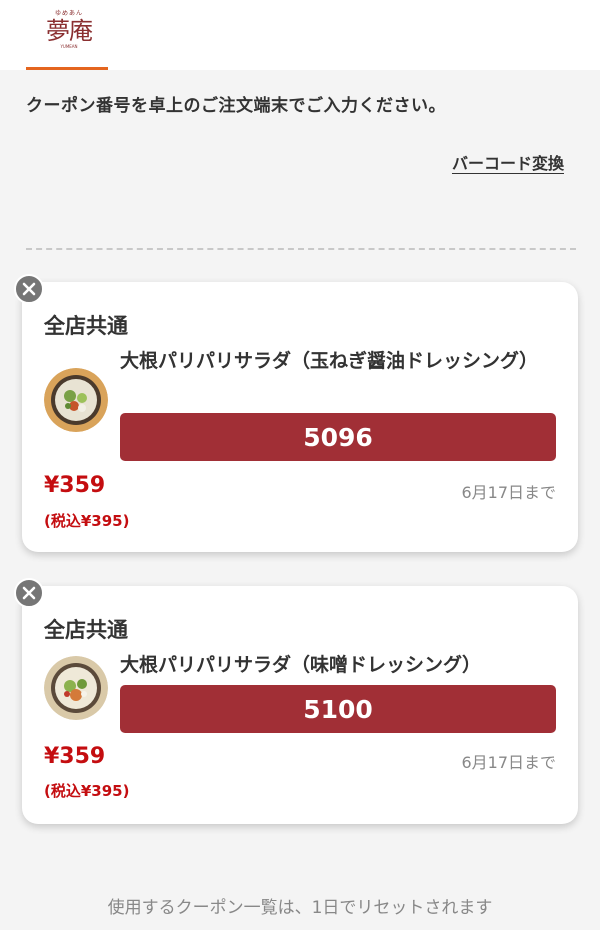  I want to click on coupon-code: 5096, so click(338, 437).